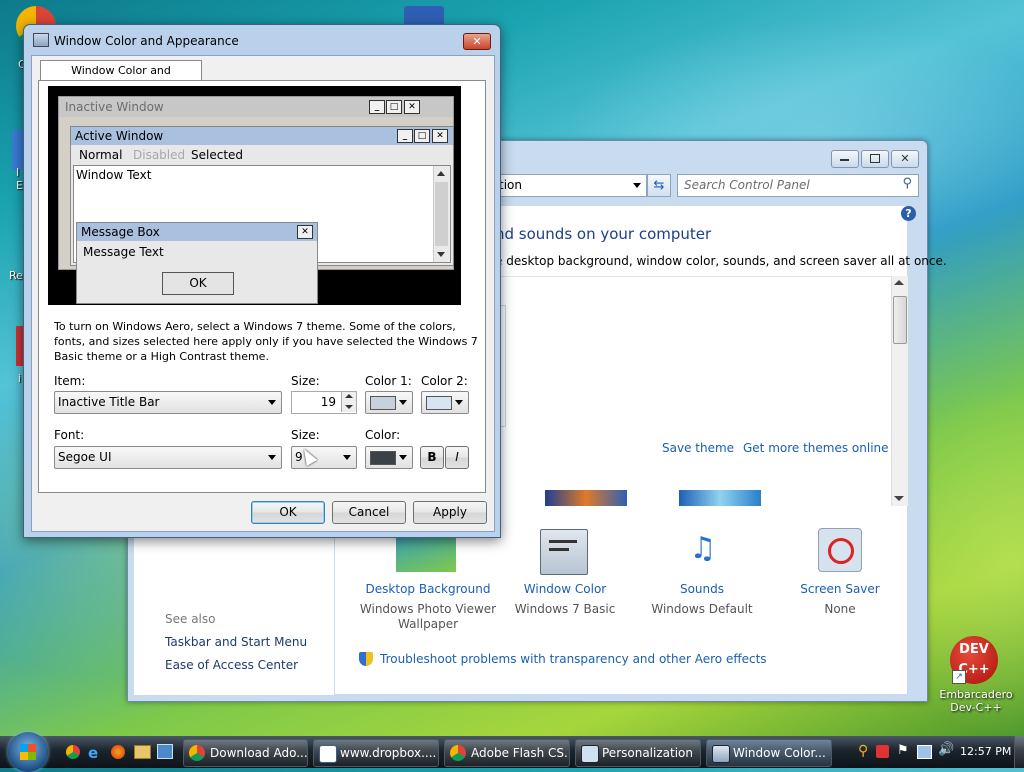  Describe the element at coordinates (432, 457) in the screenshot. I see `bold-button: B` at that location.